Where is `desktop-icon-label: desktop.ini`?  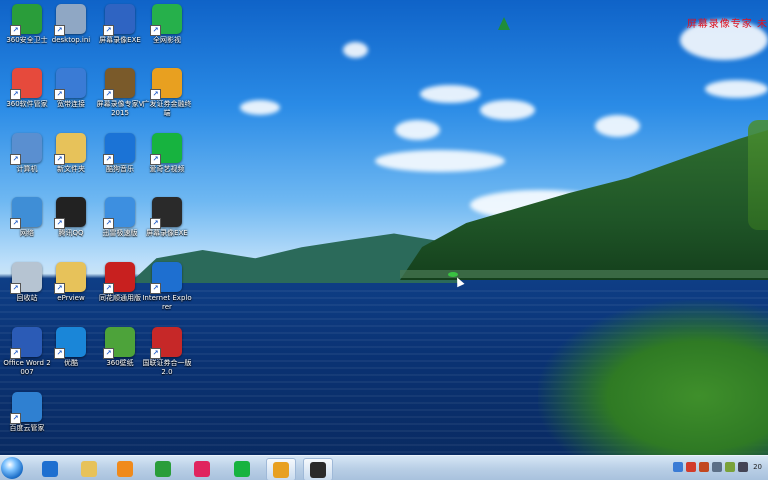
desktop-icon-label: desktop.ini is located at coordinates (71, 40).